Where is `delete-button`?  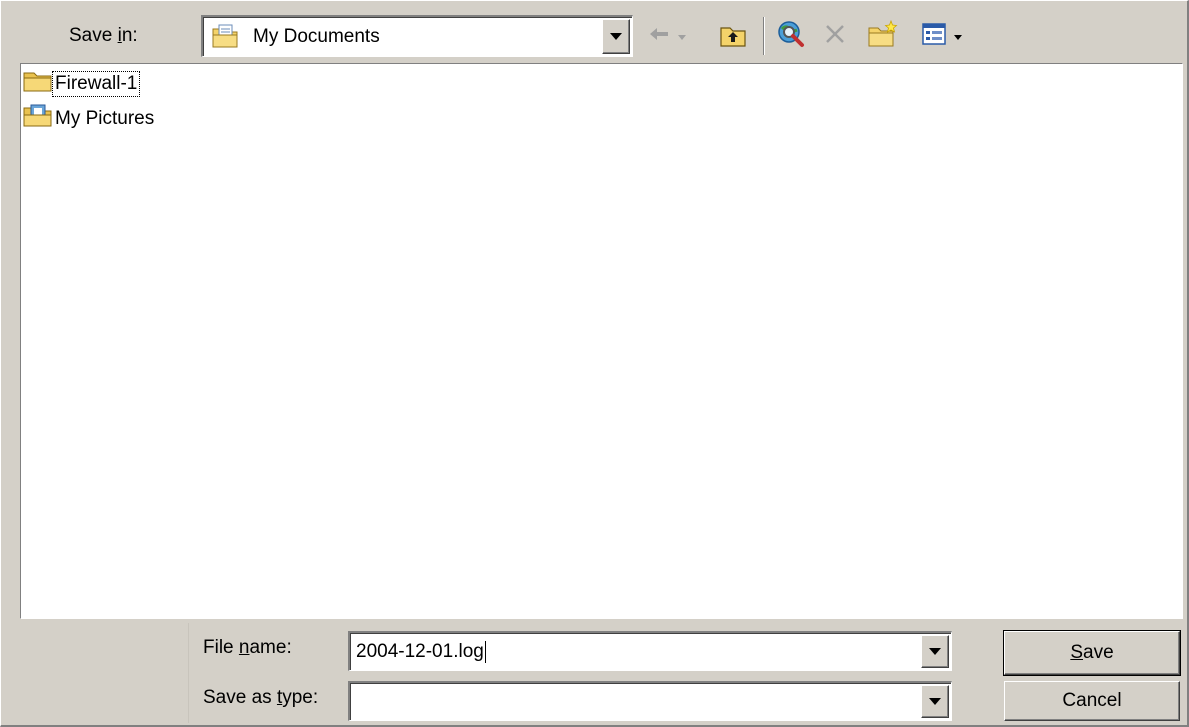 delete-button is located at coordinates (835, 37).